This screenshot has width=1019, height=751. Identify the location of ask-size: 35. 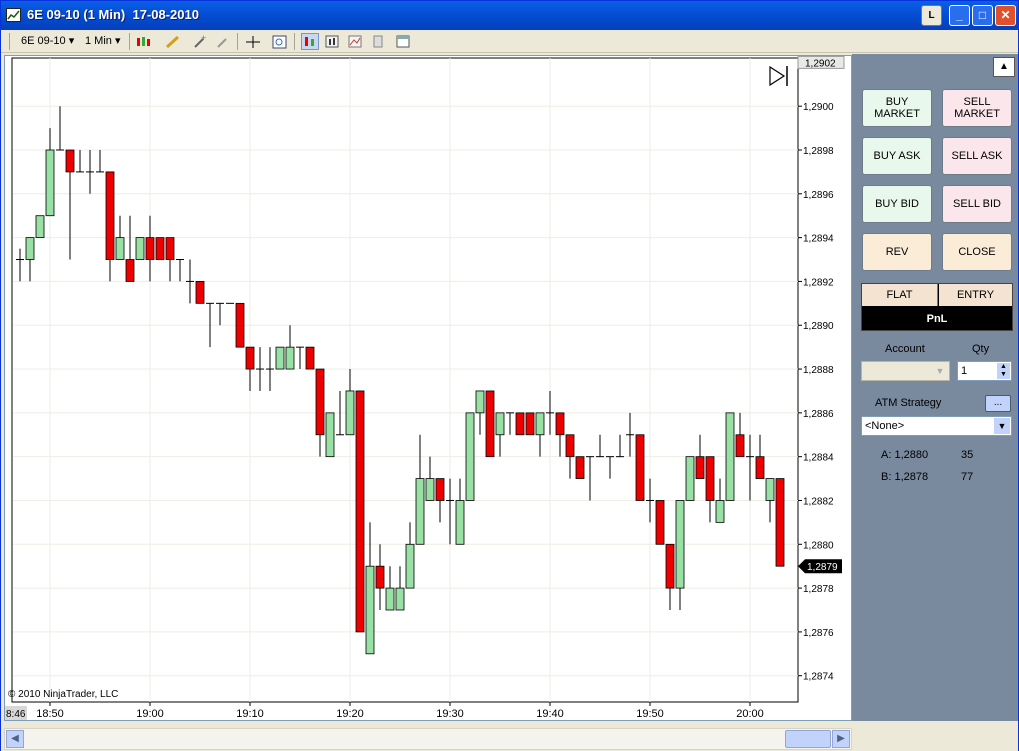
(967, 455).